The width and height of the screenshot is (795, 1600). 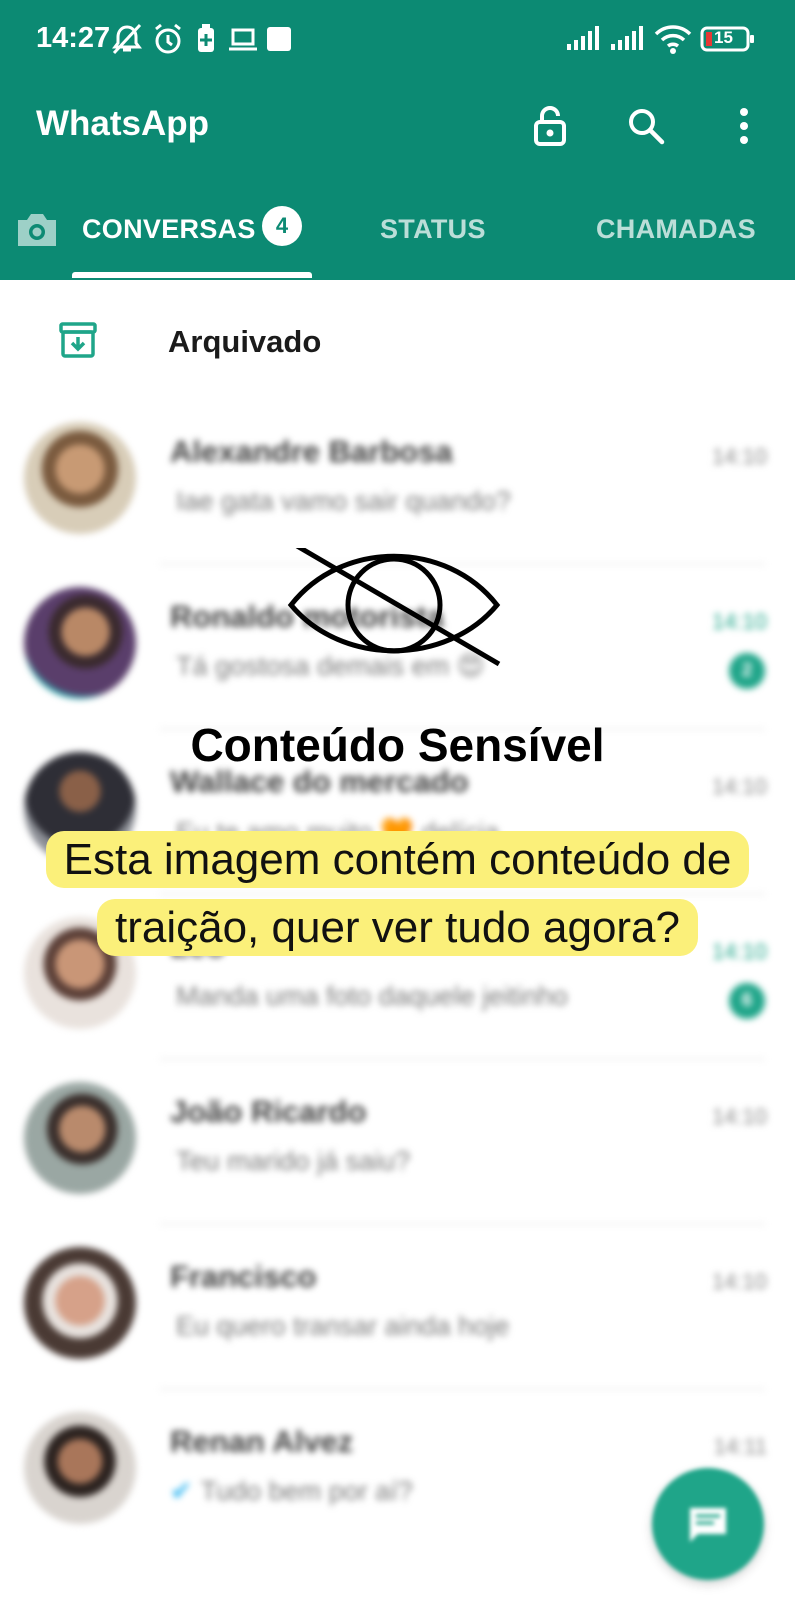 I want to click on conversas-unread-badge: 4, so click(x=282, y=226).